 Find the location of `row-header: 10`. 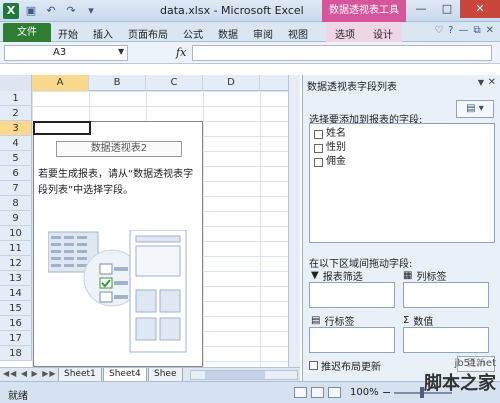

row-header: 10 is located at coordinates (16, 233).